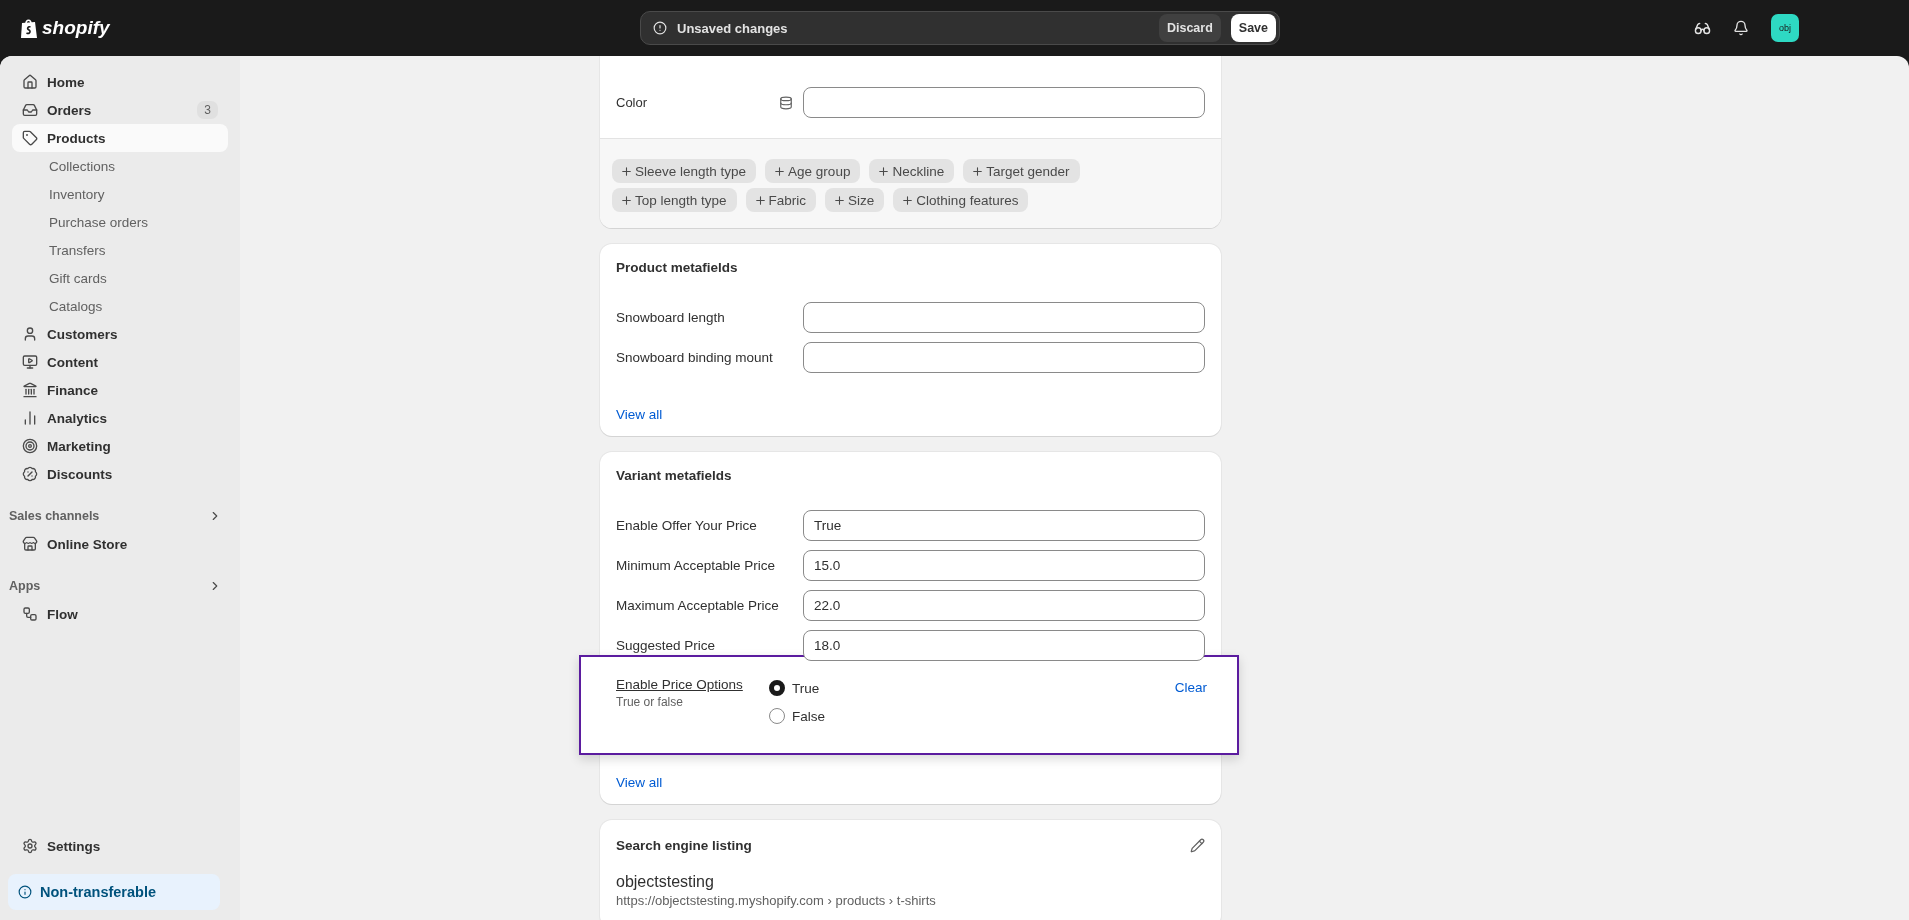  I want to click on alert-icon, so click(660, 28).